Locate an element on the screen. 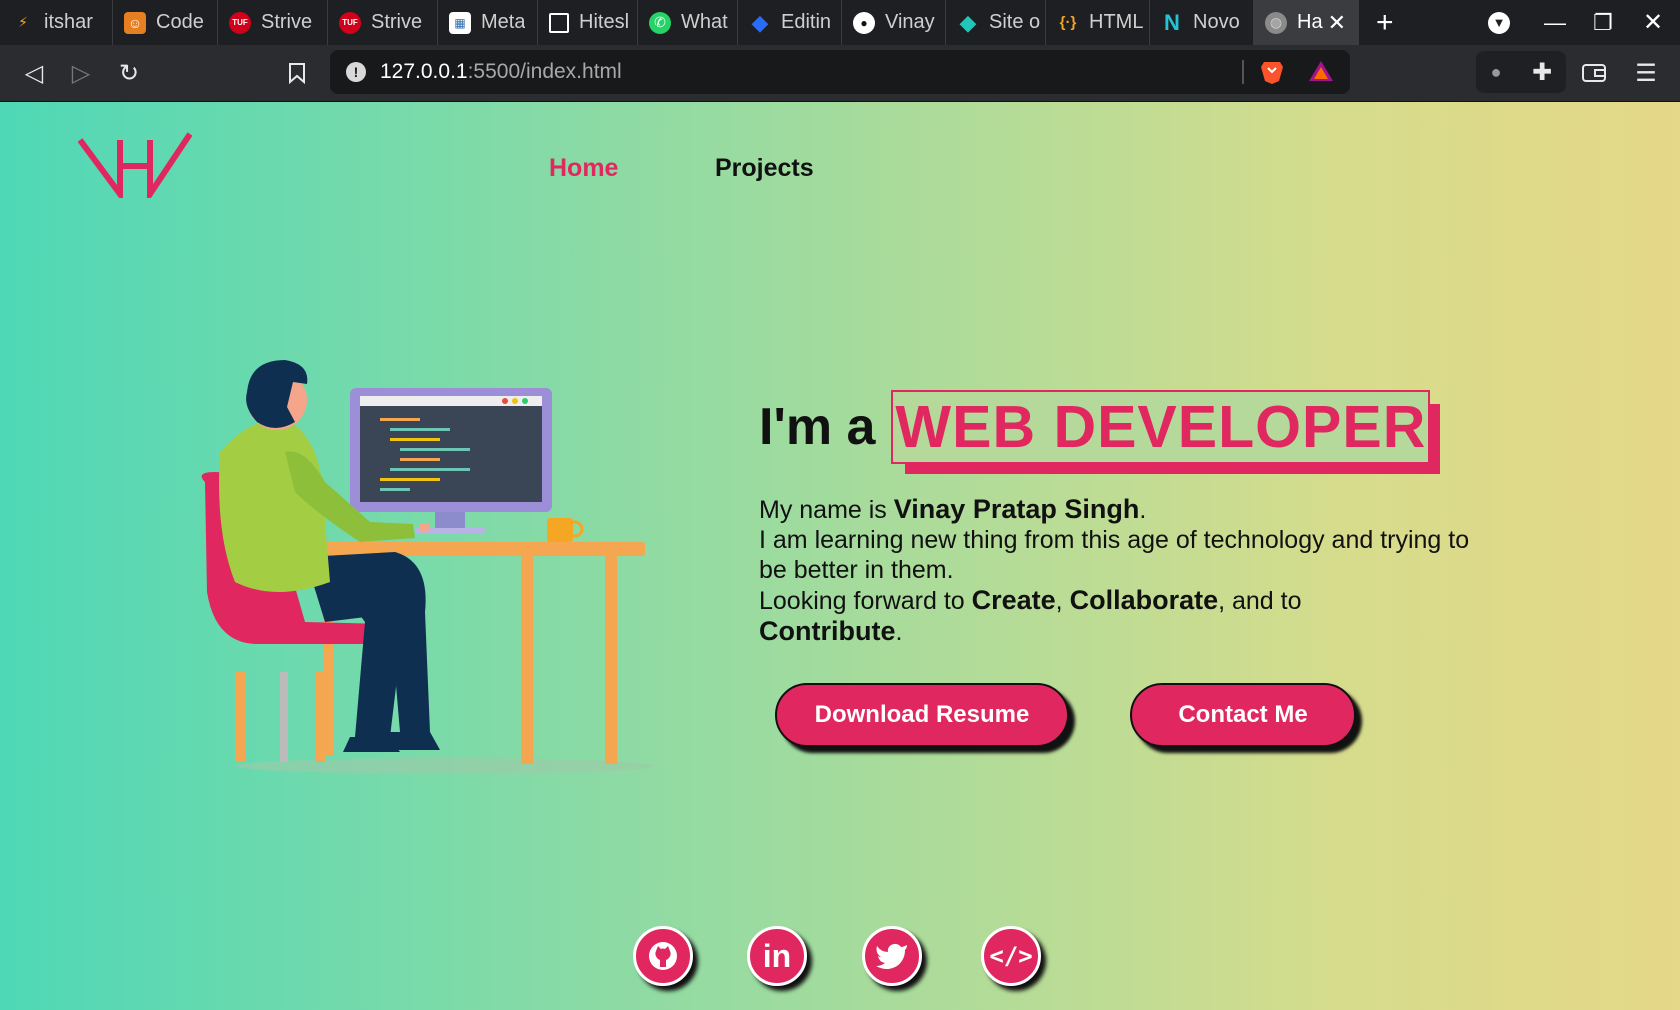  tab-active: ◍ Ha ✕ is located at coordinates (1306, 22).